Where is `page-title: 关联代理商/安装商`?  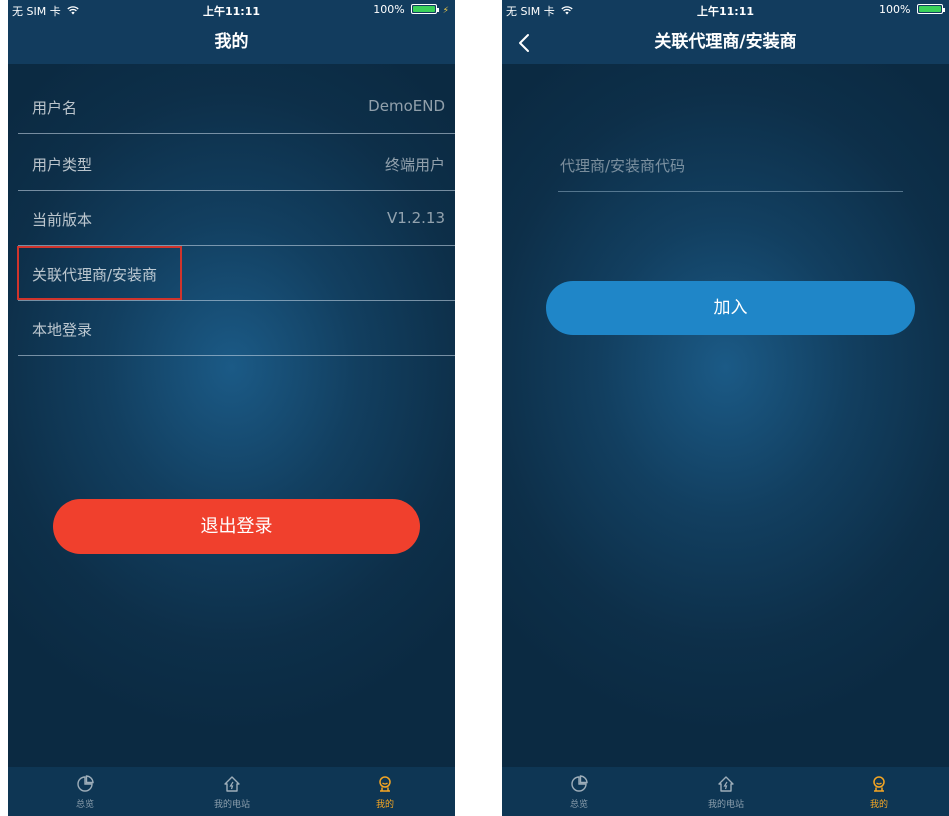
page-title: 关联代理商/安装商 is located at coordinates (725, 42).